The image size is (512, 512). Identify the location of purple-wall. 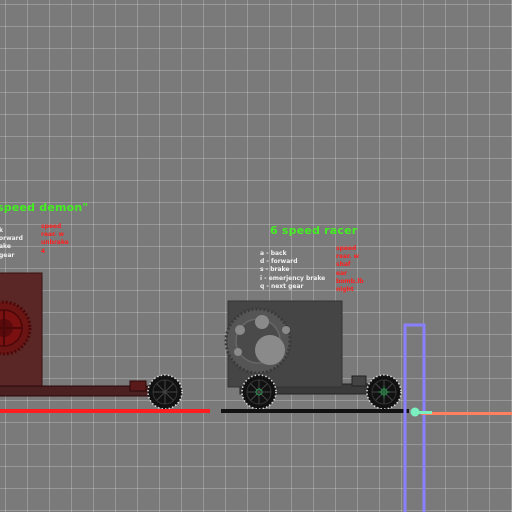
(414, 417).